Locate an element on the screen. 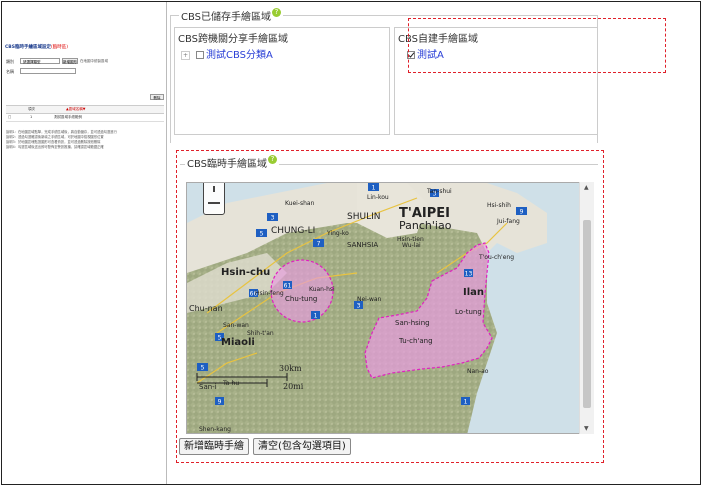  row-hint: 在地圖中繪製區域 is located at coordinates (94, 61).